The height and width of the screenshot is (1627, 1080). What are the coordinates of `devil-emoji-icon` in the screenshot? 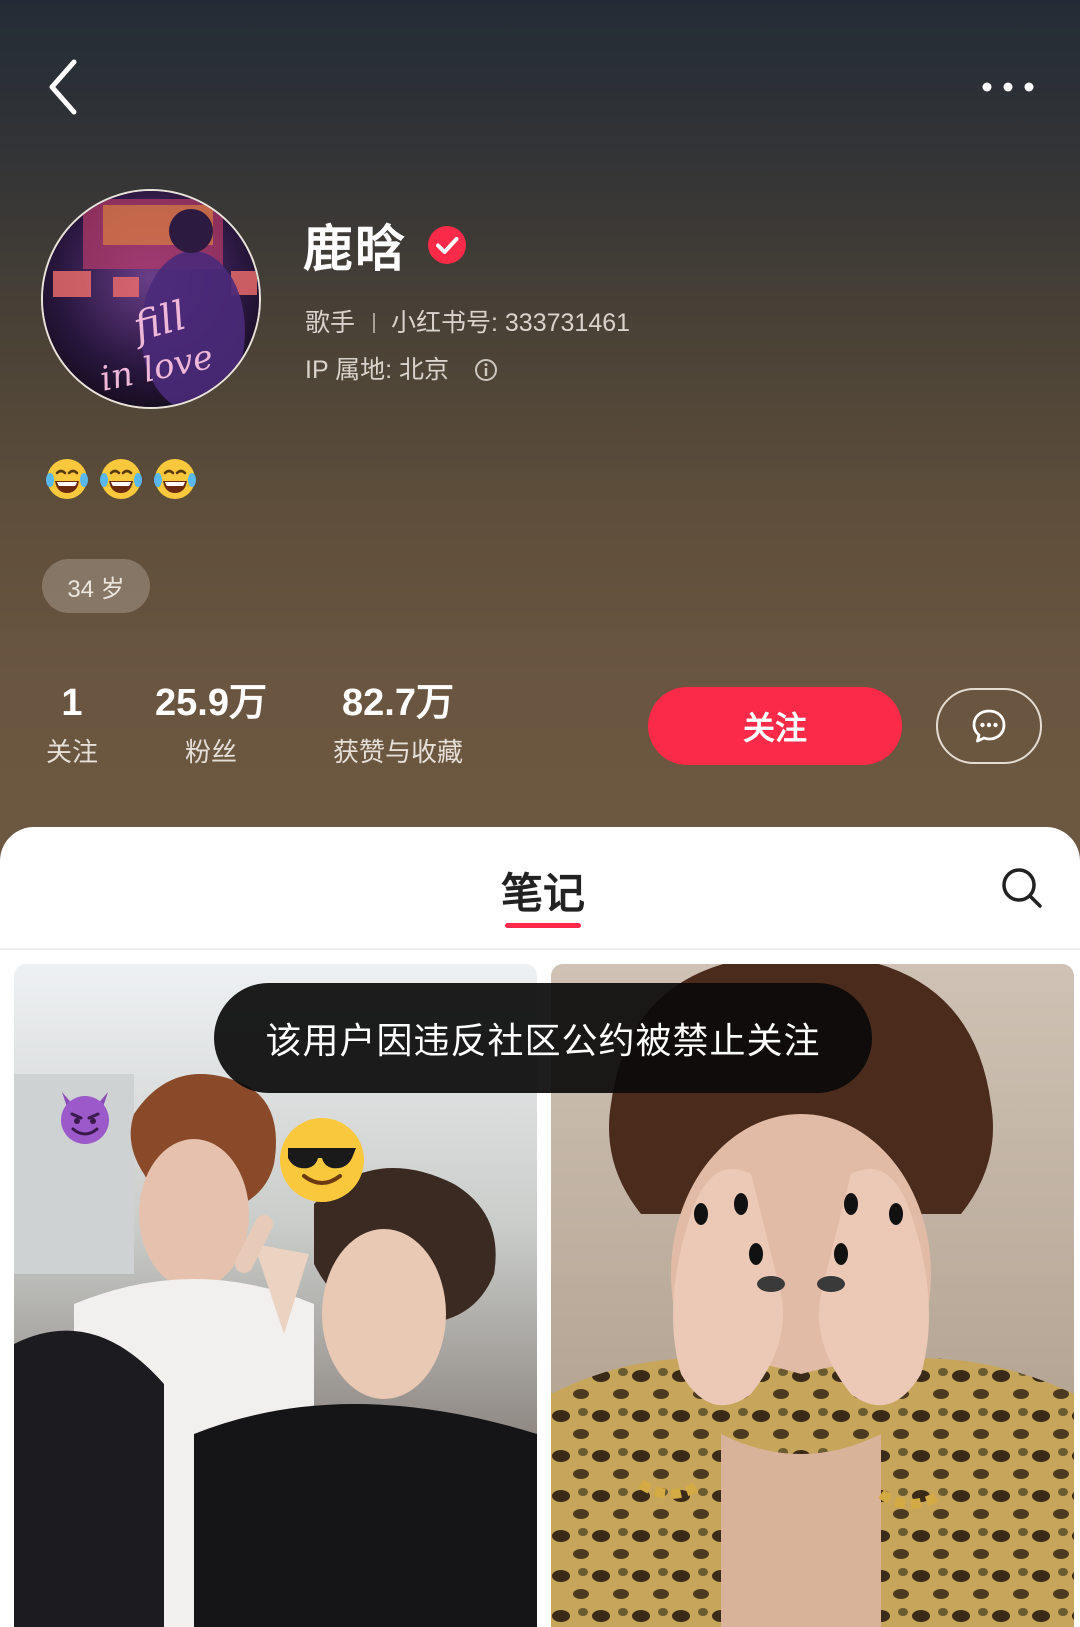 It's located at (85, 1118).